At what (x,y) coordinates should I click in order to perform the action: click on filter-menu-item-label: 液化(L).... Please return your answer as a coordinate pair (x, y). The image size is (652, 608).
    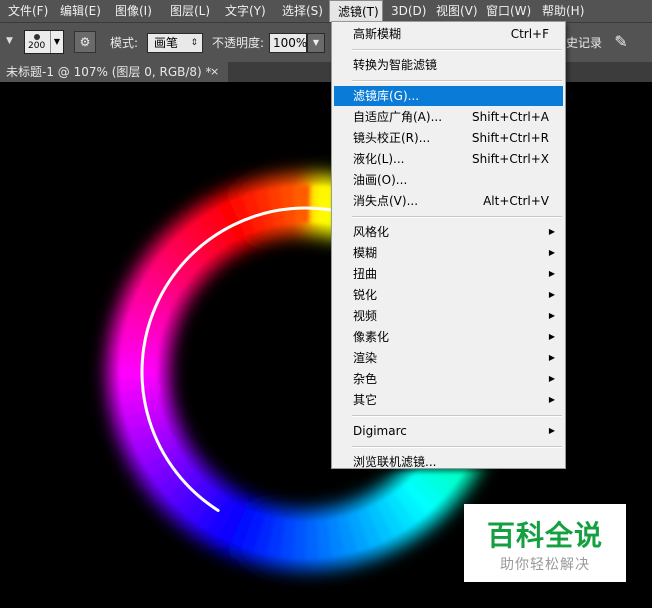
    Looking at the image, I should click on (379, 159).